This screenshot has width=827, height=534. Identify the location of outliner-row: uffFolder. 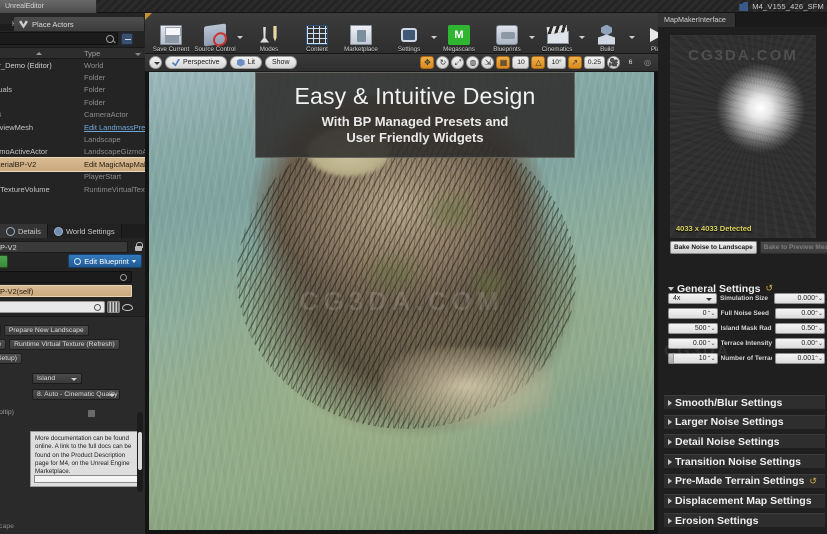
(72, 102).